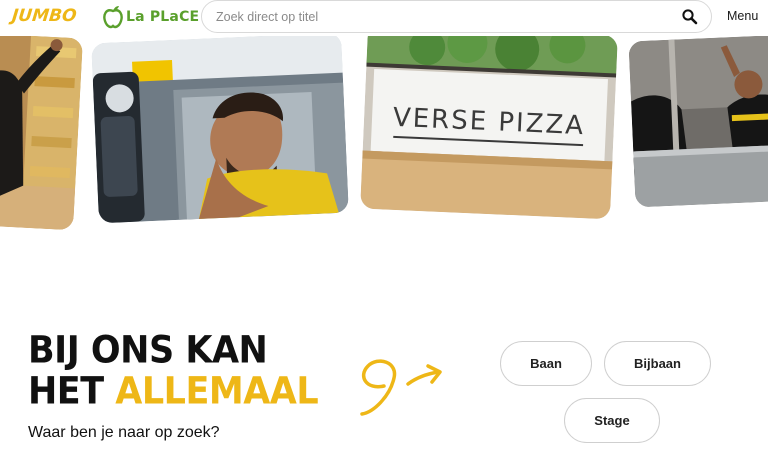 This screenshot has height=450, width=768. I want to click on option-stage-button: Stage, so click(612, 420).